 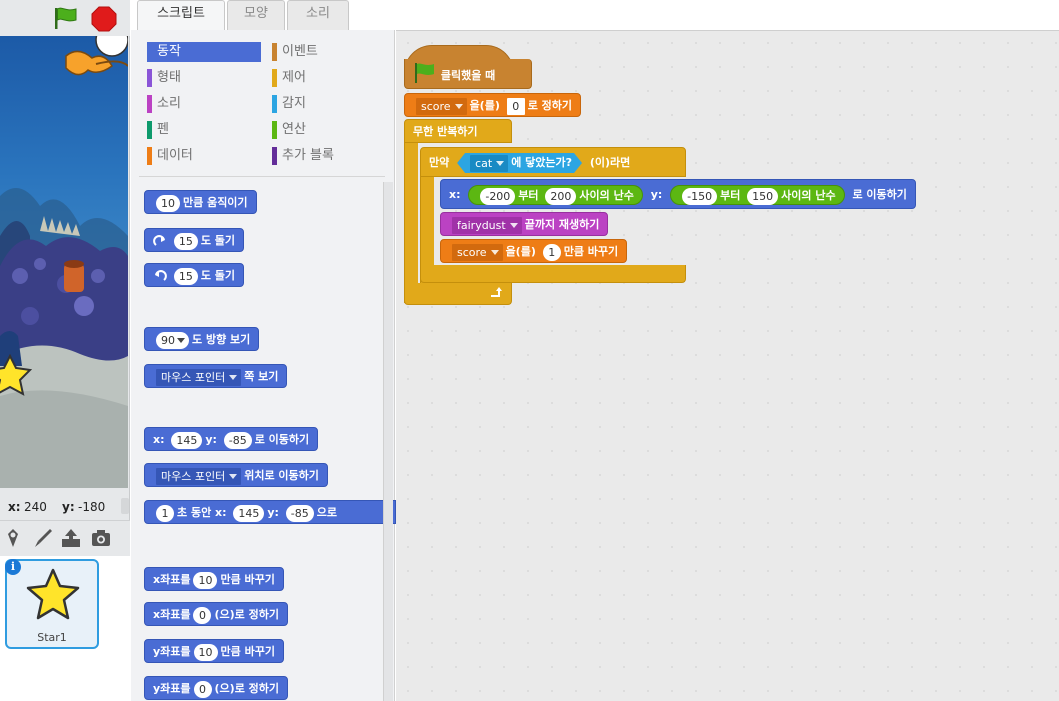 I want to click on block-change-y: y좌표를 10 만큼 바꾸기, so click(x=214, y=651).